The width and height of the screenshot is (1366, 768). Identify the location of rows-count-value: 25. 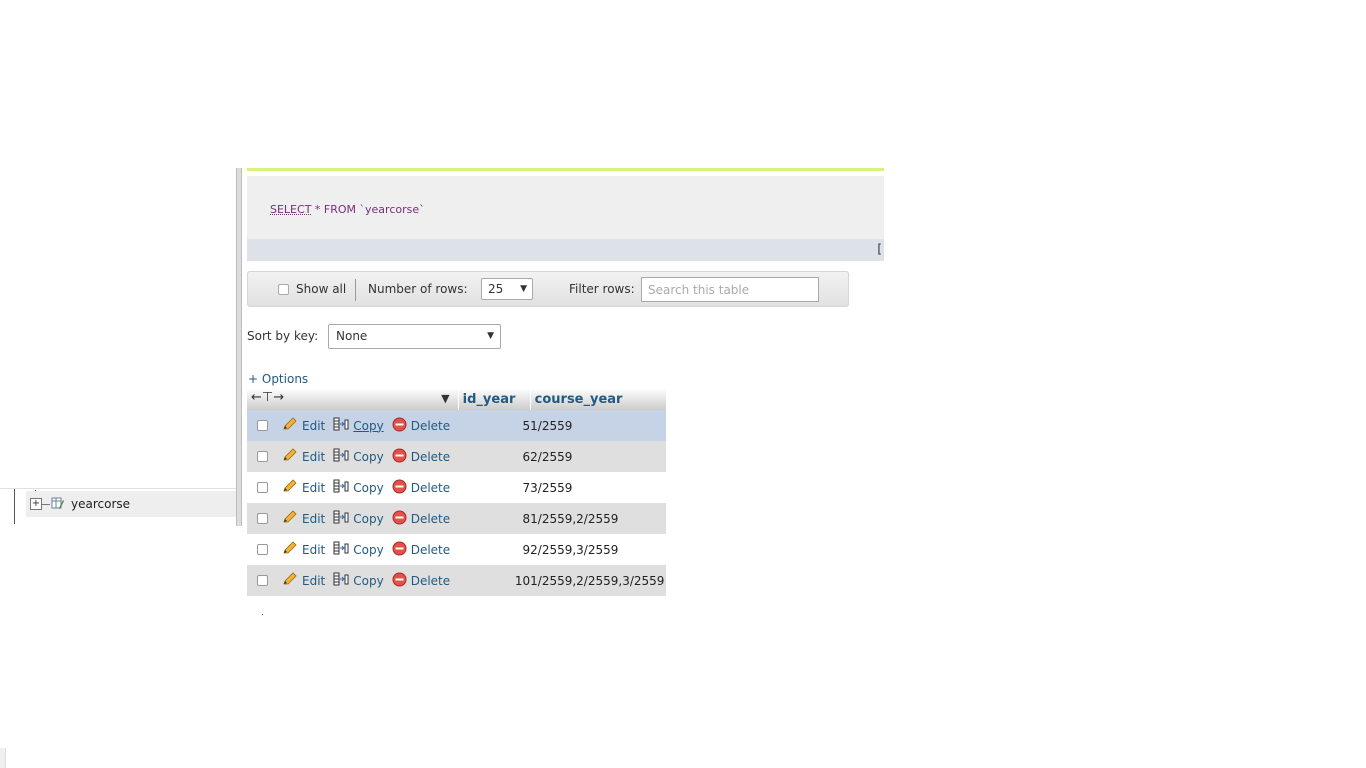
(496, 289).